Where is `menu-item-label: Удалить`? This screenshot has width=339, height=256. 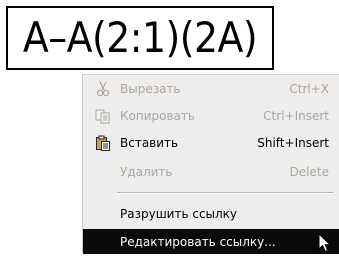
menu-item-label: Удалить is located at coordinates (146, 172).